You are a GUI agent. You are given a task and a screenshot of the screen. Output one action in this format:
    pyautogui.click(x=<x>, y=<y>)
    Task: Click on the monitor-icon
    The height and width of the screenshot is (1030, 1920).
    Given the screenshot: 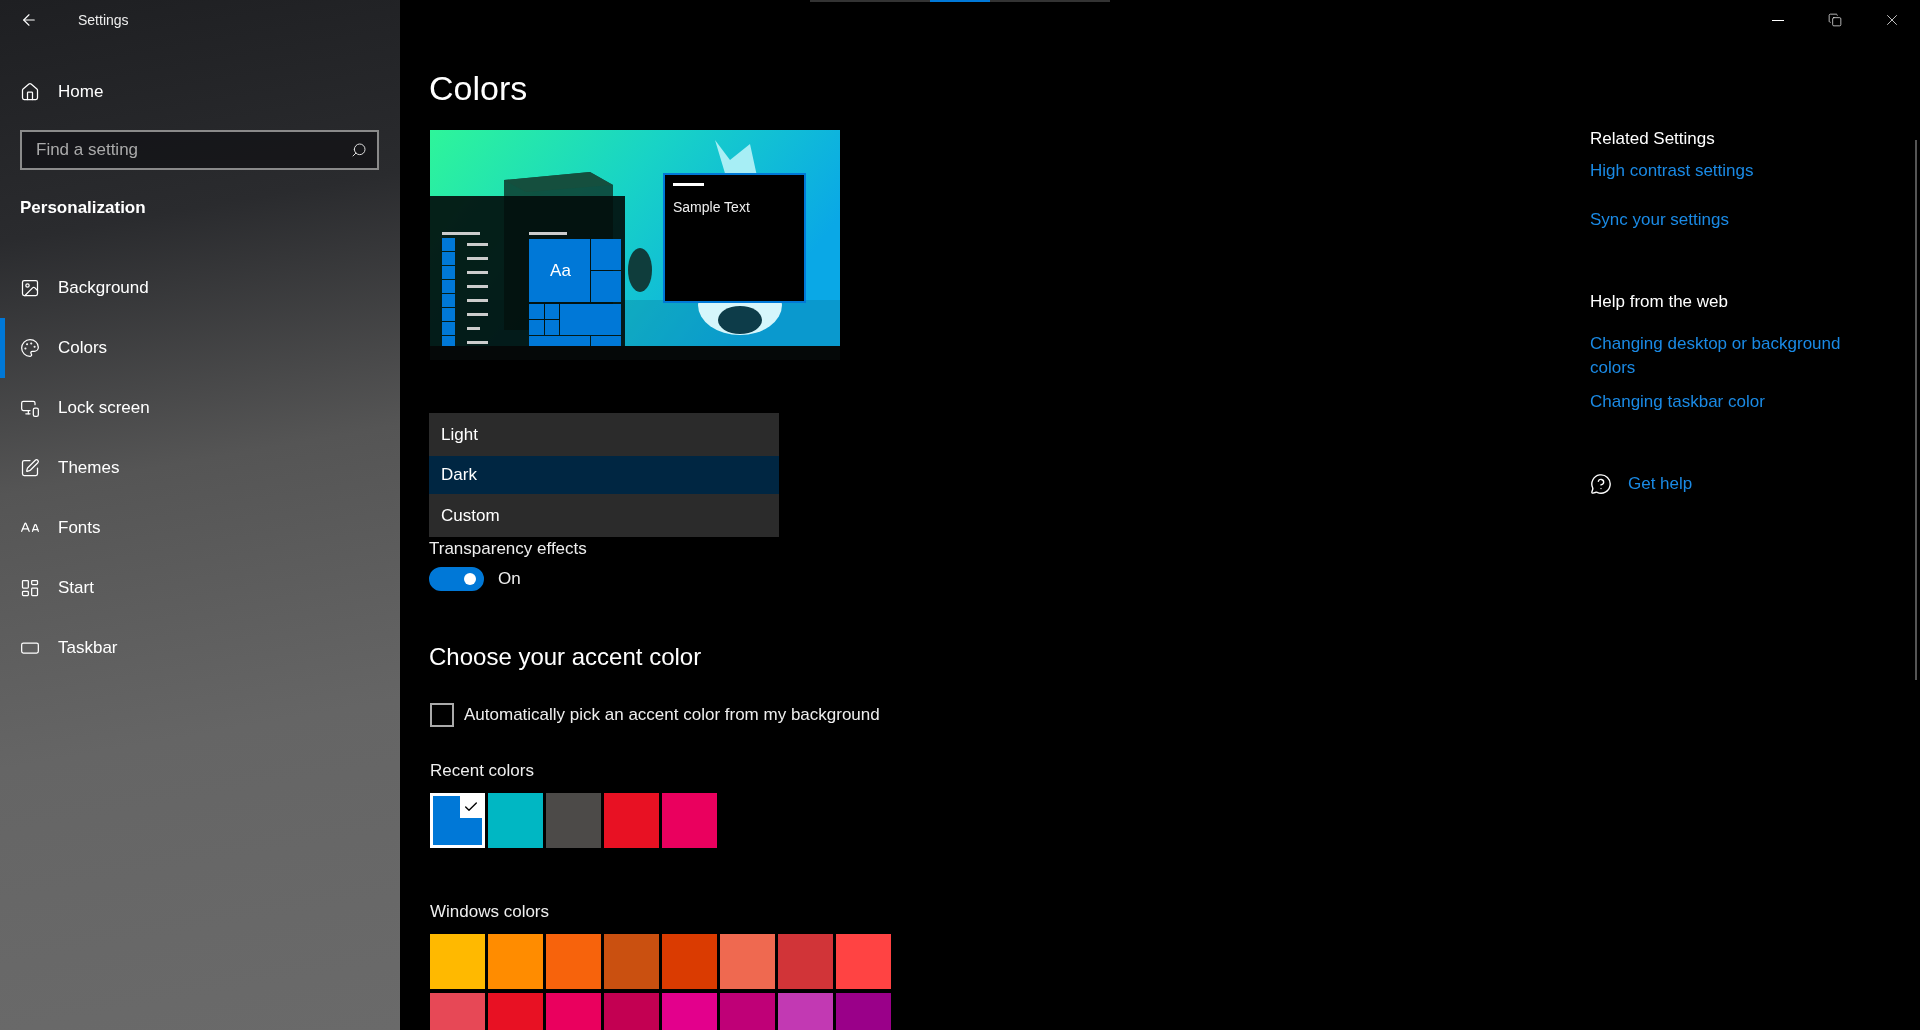 What is the action you would take?
    pyautogui.click(x=30, y=408)
    